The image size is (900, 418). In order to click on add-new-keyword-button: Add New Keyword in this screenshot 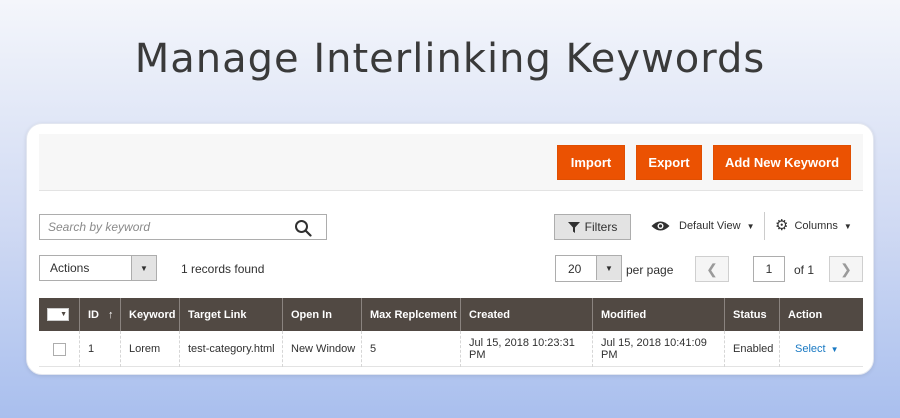, I will do `click(782, 162)`.